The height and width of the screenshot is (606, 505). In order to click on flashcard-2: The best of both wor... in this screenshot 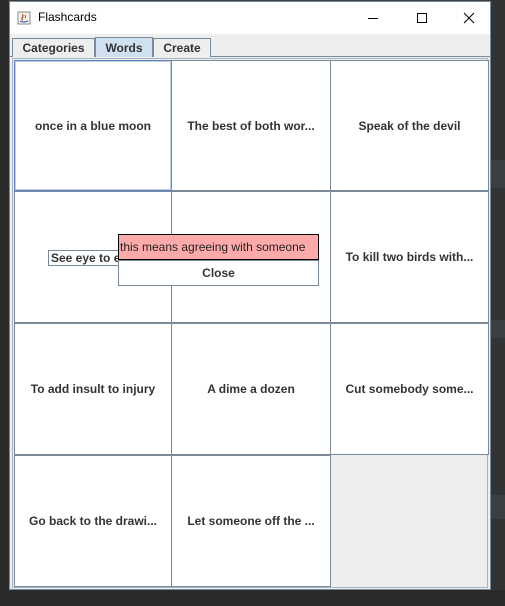, I will do `click(251, 125)`.